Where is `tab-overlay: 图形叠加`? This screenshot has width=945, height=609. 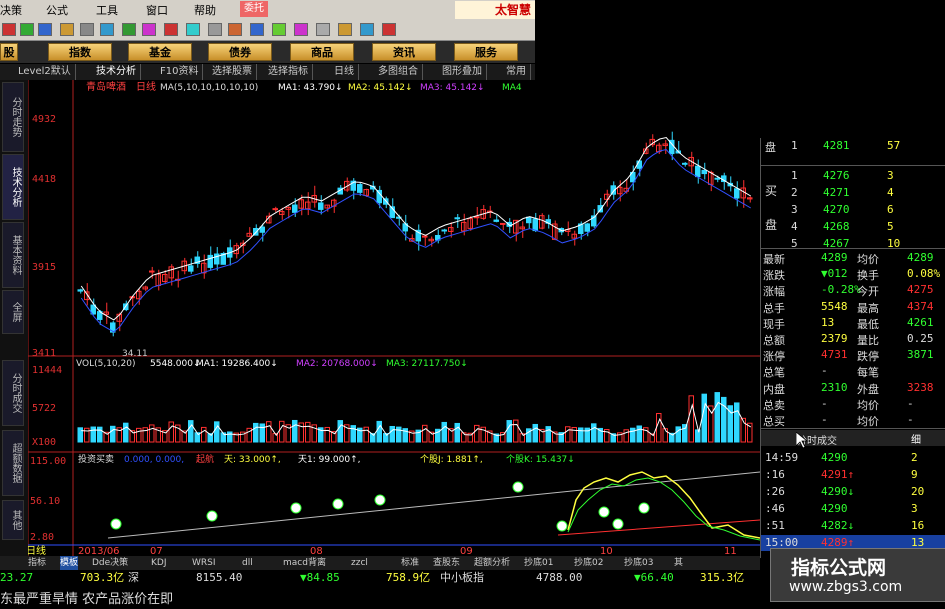
tab-overlay: 图形叠加 is located at coordinates (462, 72).